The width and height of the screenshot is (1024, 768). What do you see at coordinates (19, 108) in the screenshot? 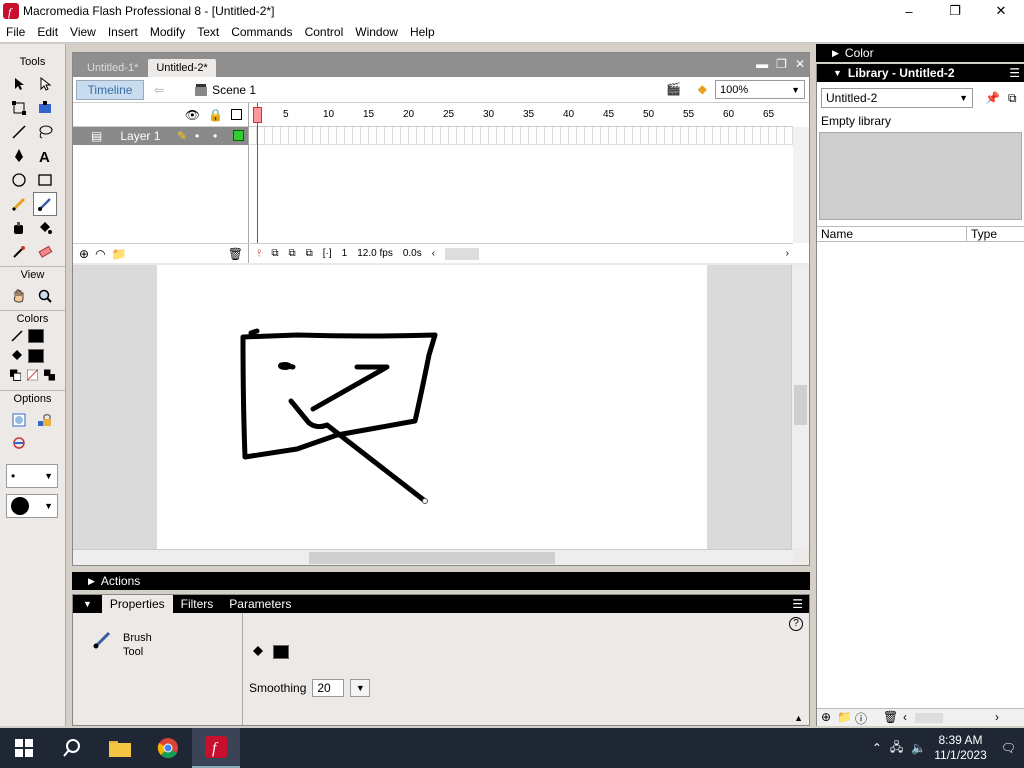
I see `free-transform-tool` at bounding box center [19, 108].